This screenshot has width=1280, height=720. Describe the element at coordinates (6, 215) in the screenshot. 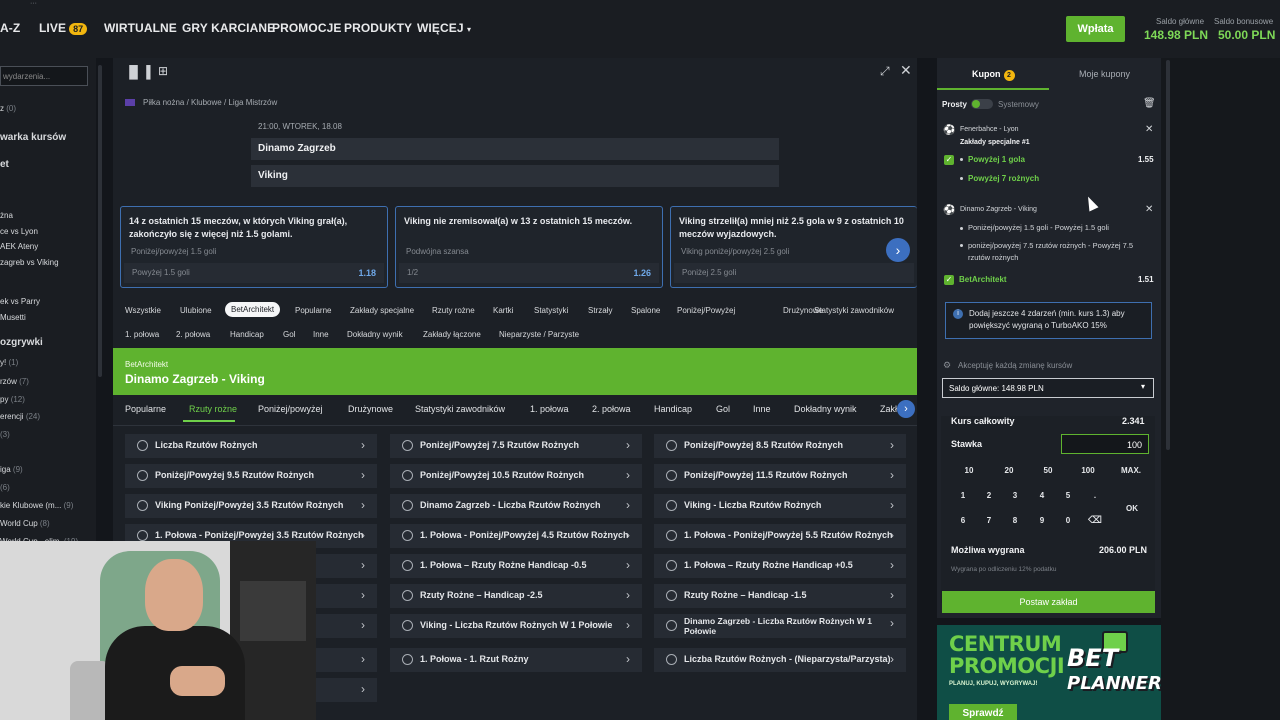

I see `sidebar-item: żna` at that location.